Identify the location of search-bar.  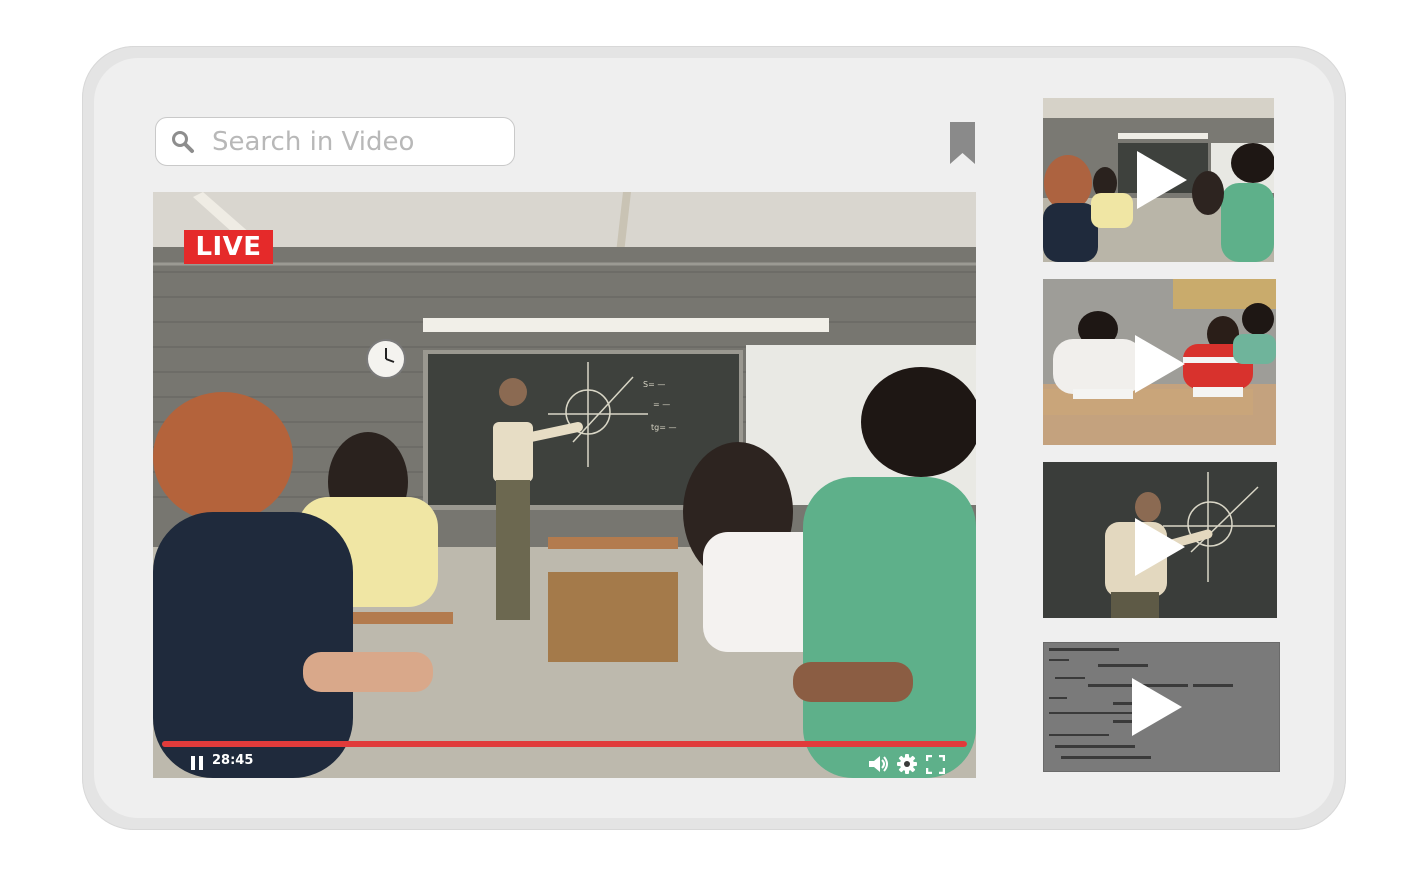
(335, 141).